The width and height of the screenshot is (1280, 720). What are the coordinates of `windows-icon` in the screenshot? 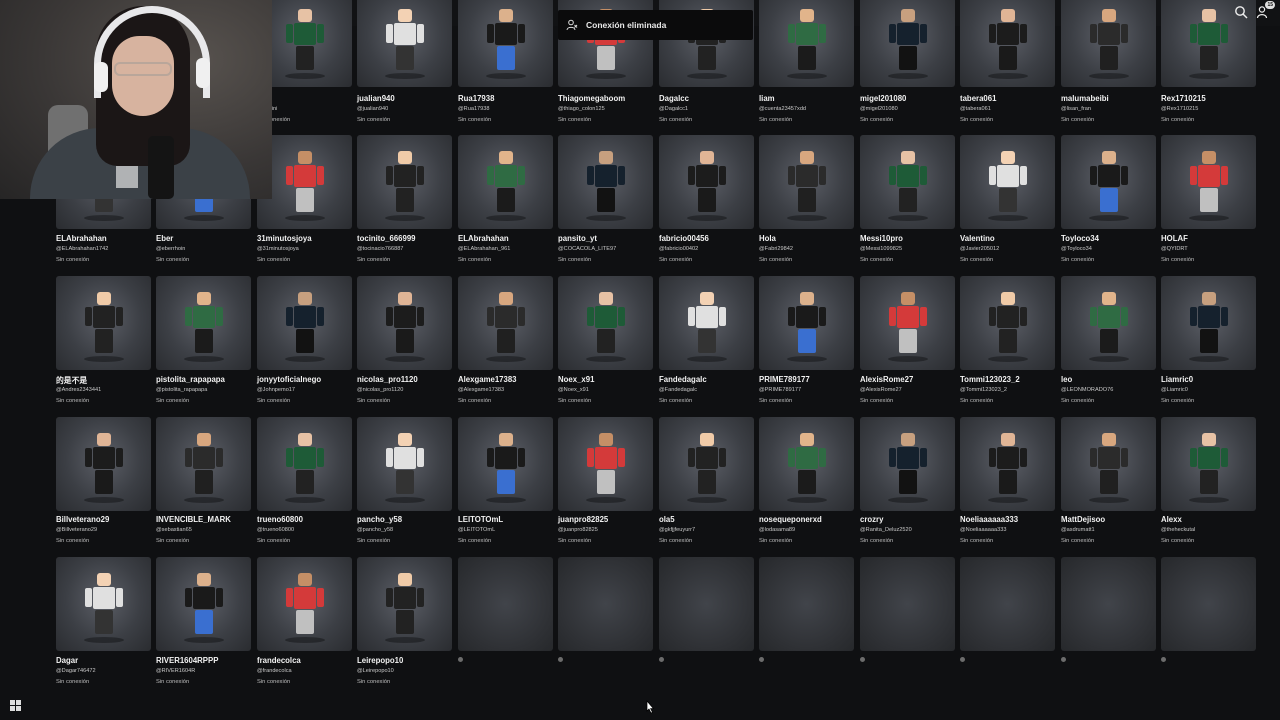 It's located at (15, 705).